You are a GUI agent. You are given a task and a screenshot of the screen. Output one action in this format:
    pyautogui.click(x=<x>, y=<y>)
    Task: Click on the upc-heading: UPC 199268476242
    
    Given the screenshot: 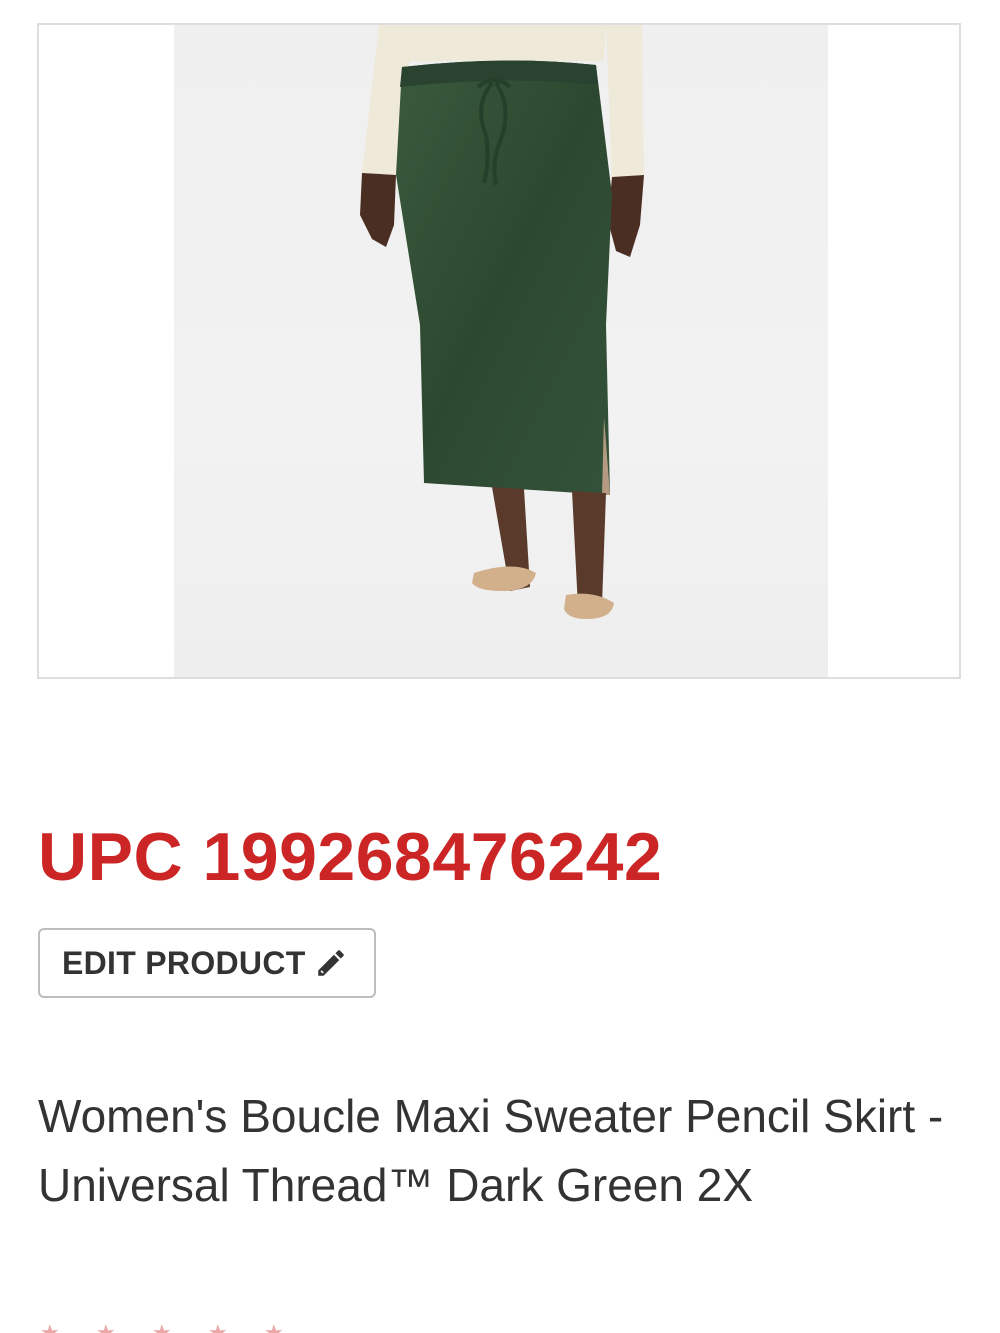 What is the action you would take?
    pyautogui.click(x=350, y=857)
    